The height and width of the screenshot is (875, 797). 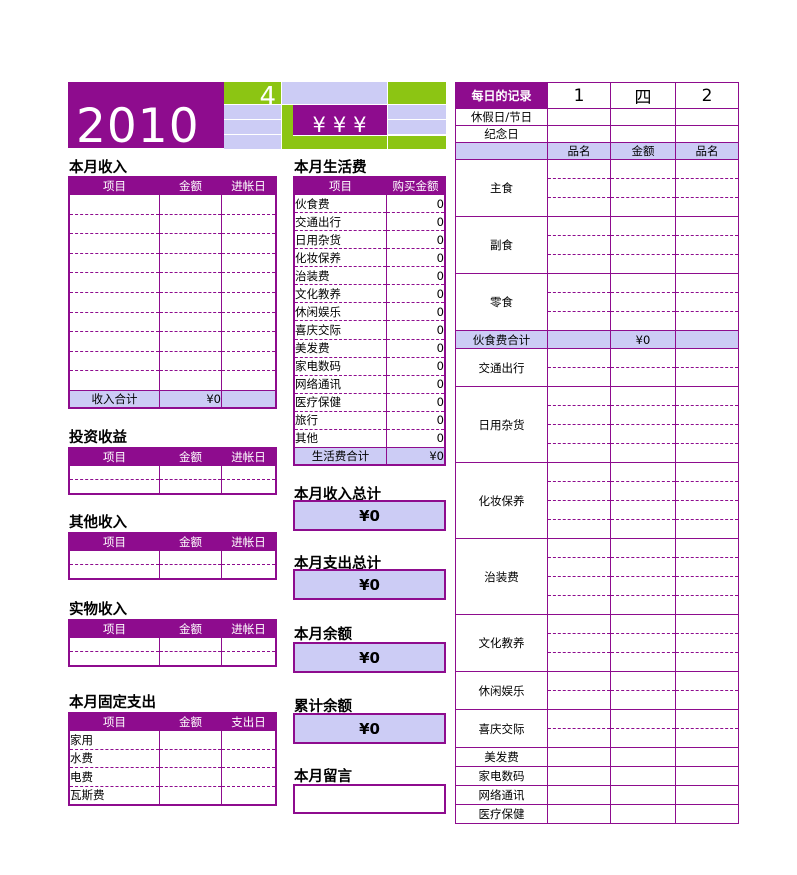 I want to click on living-expense-item: 文化教养, so click(x=340, y=294).